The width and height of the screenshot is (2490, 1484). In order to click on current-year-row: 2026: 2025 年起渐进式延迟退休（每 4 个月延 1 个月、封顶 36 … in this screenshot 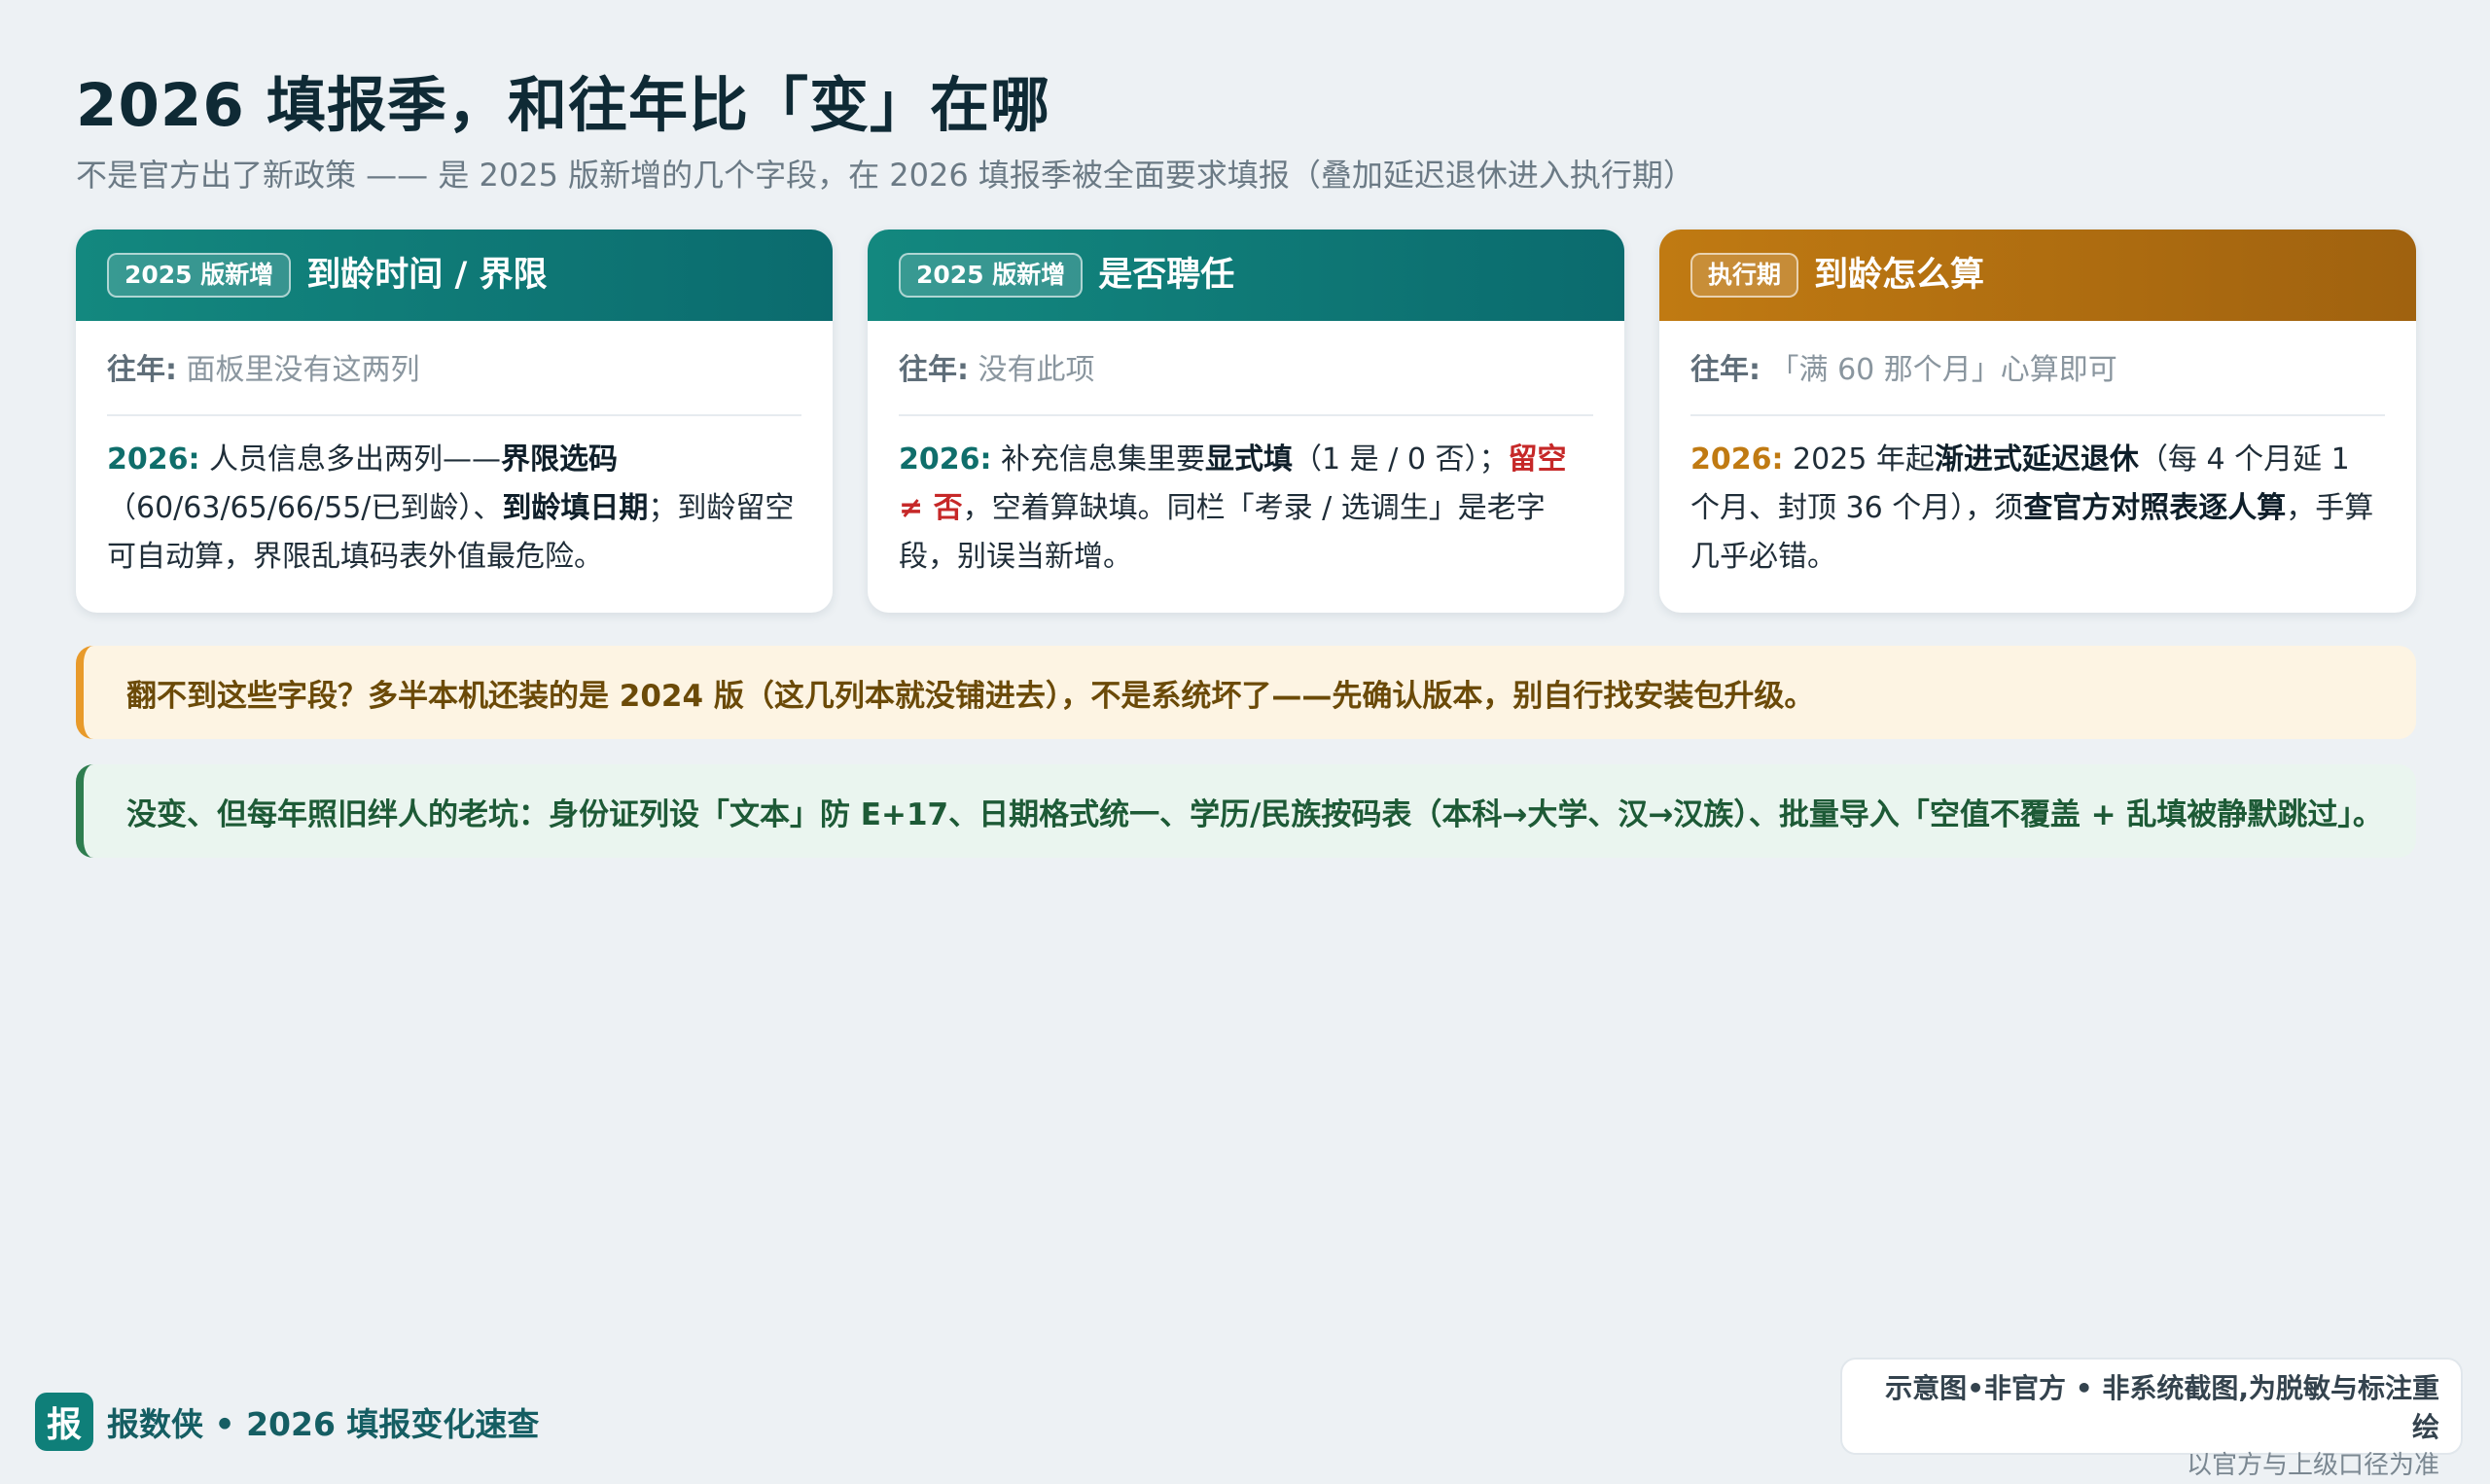, I will do `click(2037, 509)`.